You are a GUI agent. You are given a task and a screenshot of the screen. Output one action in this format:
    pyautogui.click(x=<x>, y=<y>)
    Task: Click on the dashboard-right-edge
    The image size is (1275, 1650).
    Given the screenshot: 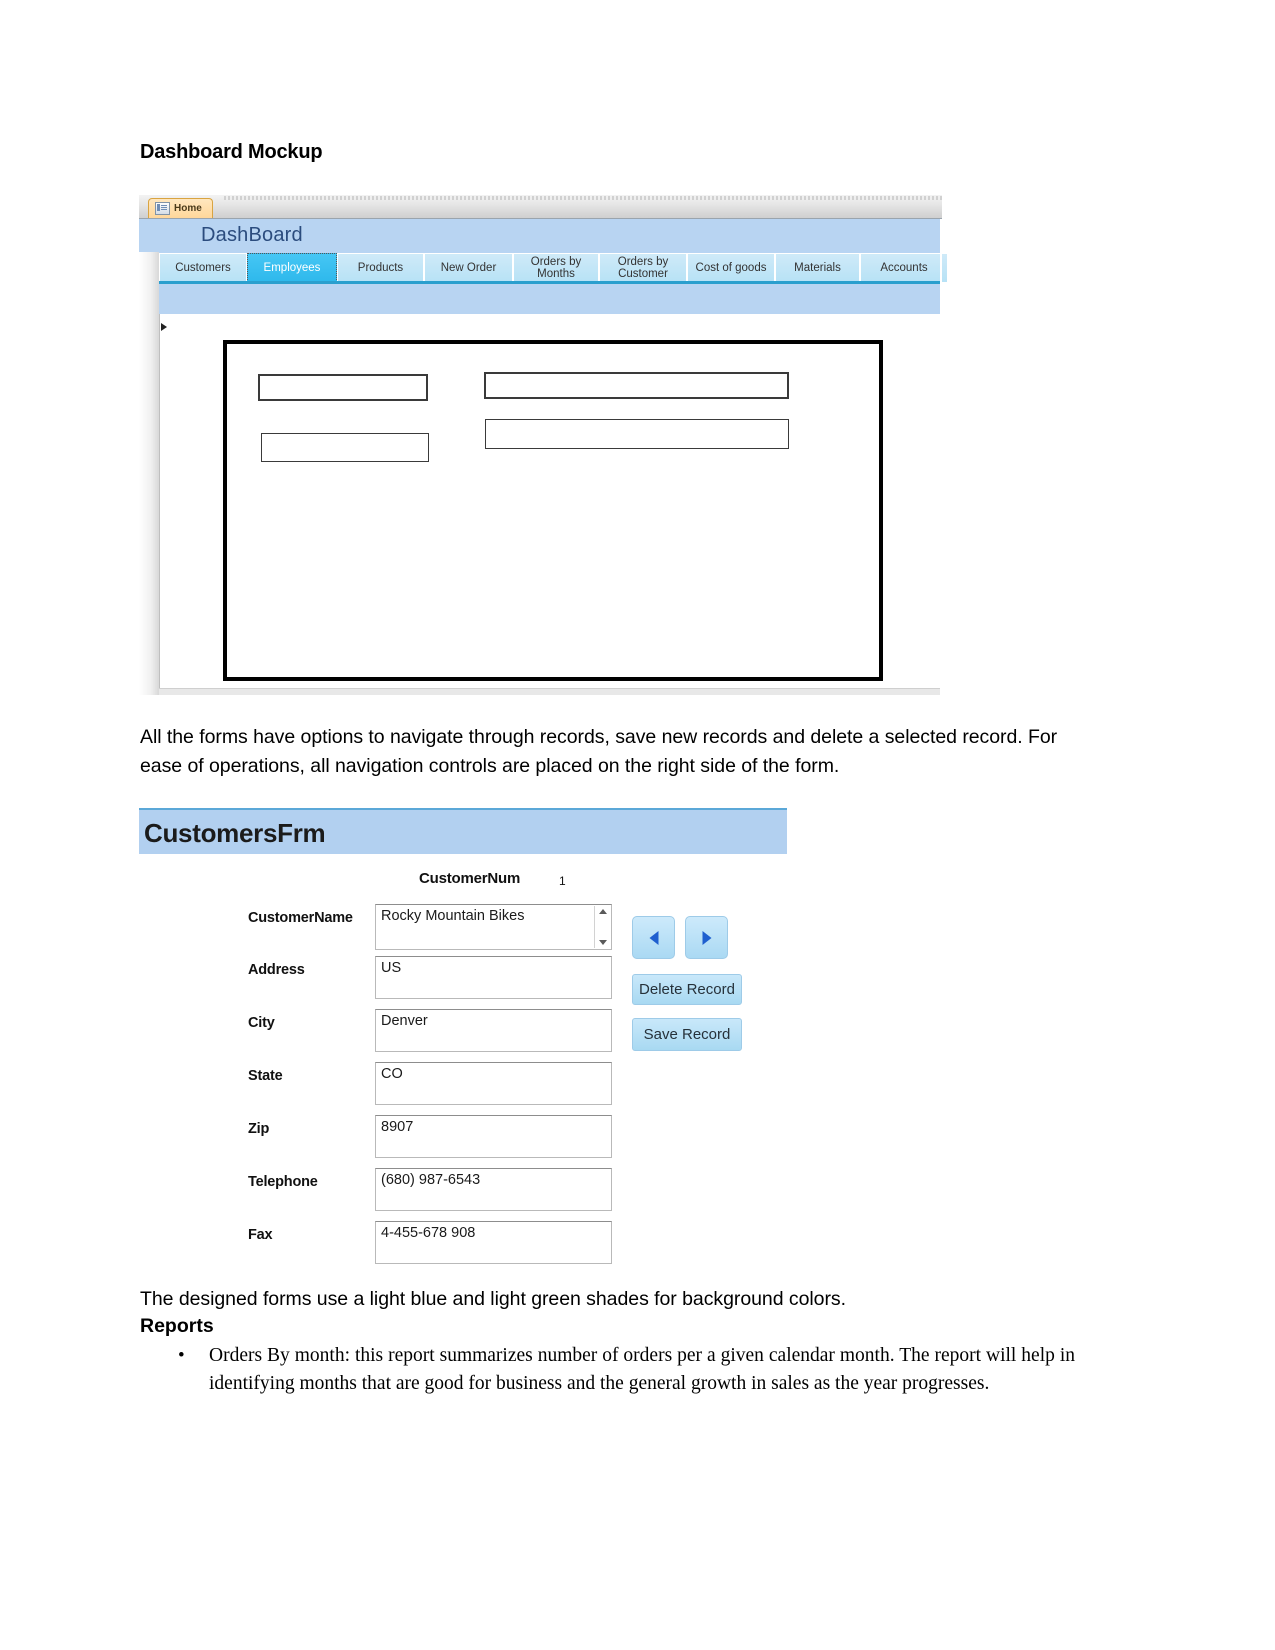 What is the action you would take?
    pyautogui.click(x=941, y=457)
    